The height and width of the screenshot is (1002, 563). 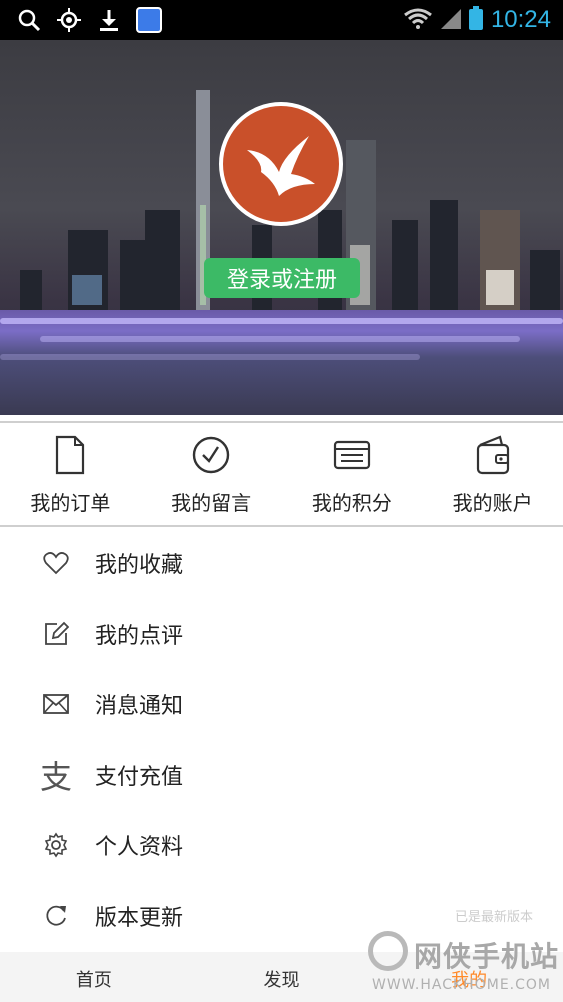 I want to click on document-icon, so click(x=70, y=455).